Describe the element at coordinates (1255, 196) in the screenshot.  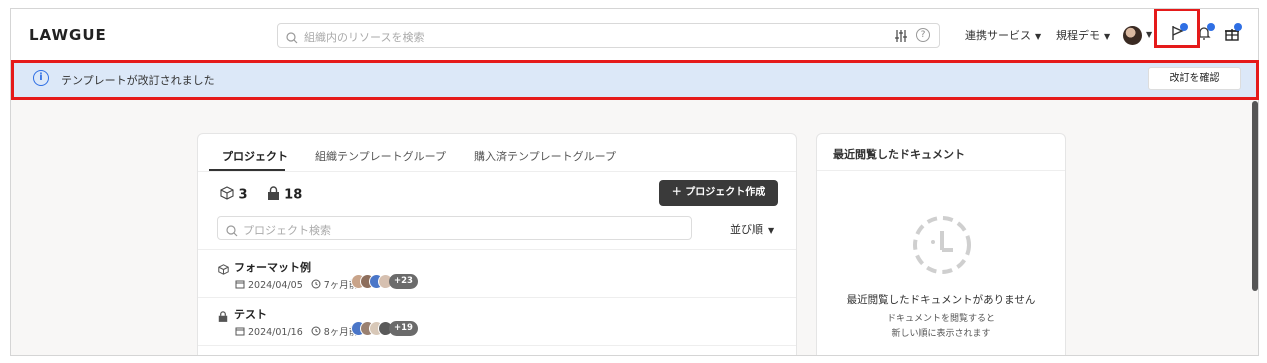
I see `page-scrollbar` at that location.